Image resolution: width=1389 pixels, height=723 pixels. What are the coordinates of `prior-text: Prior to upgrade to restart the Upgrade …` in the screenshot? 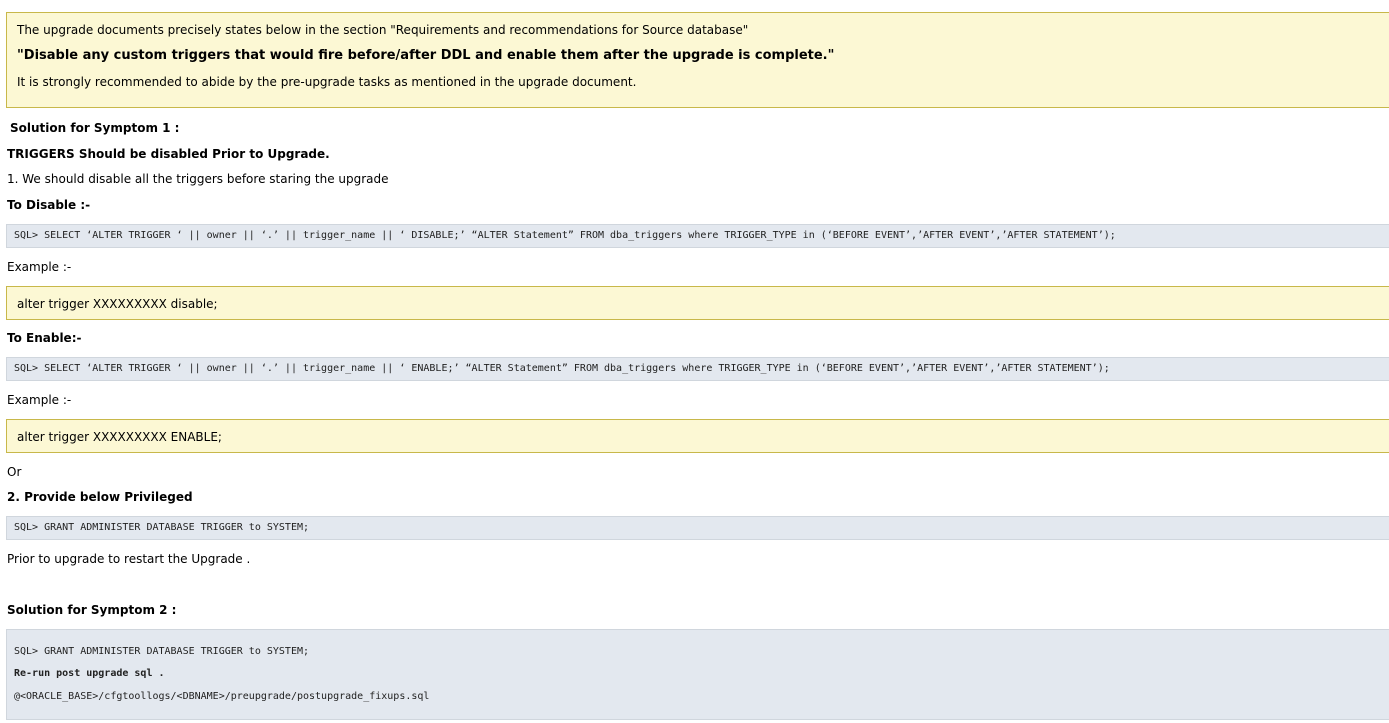 It's located at (129, 559).